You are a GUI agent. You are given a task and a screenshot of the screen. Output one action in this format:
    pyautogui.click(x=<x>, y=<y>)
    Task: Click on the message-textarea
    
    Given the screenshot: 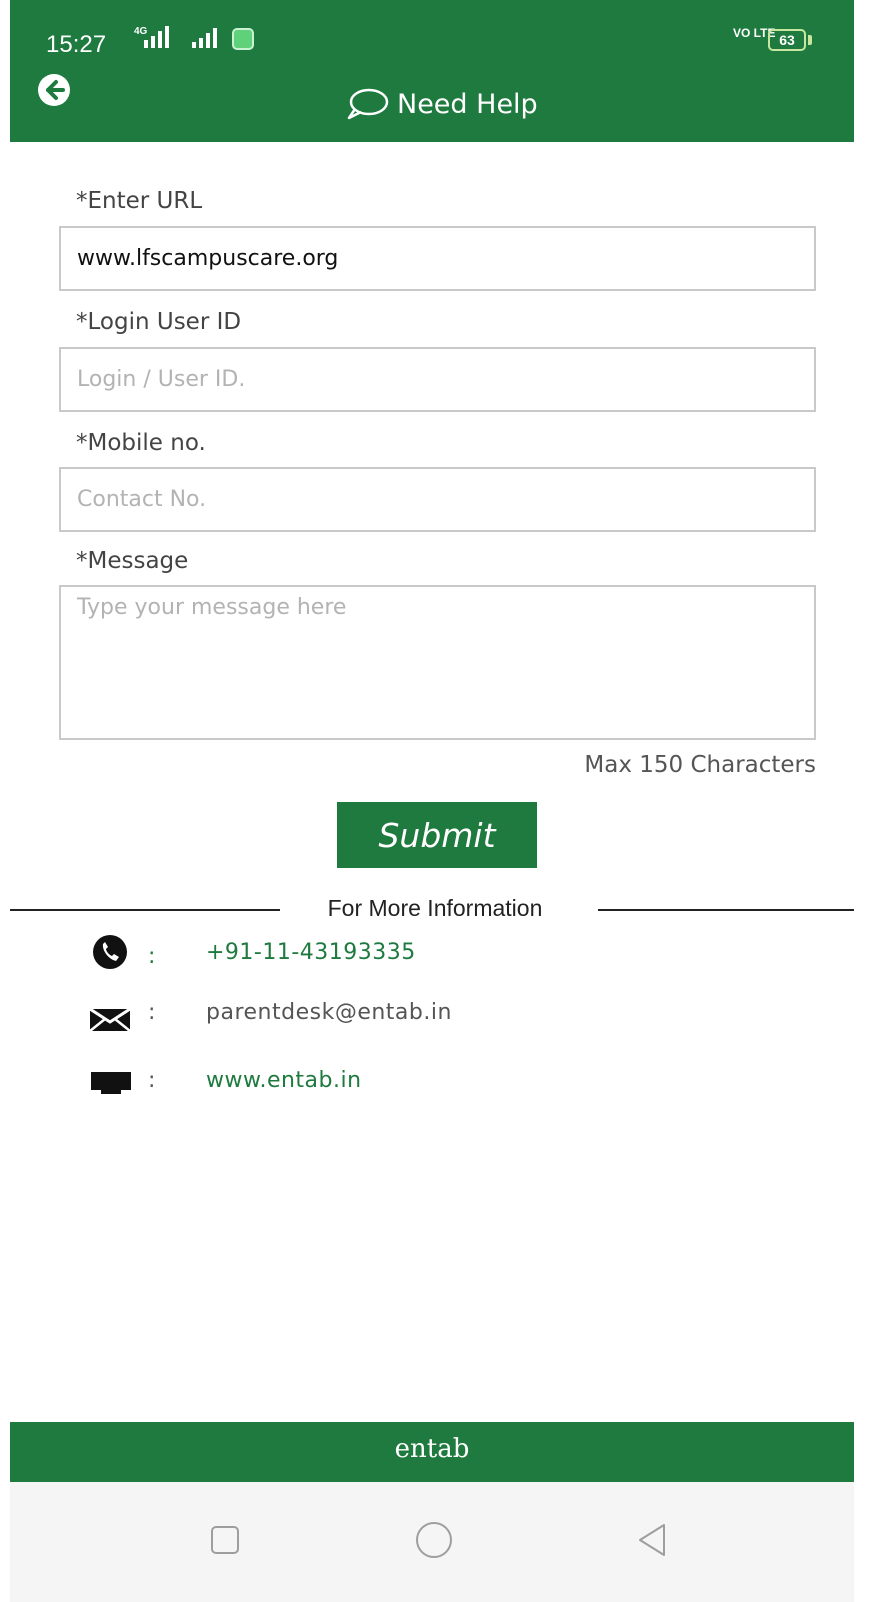 What is the action you would take?
    pyautogui.click(x=437, y=662)
    